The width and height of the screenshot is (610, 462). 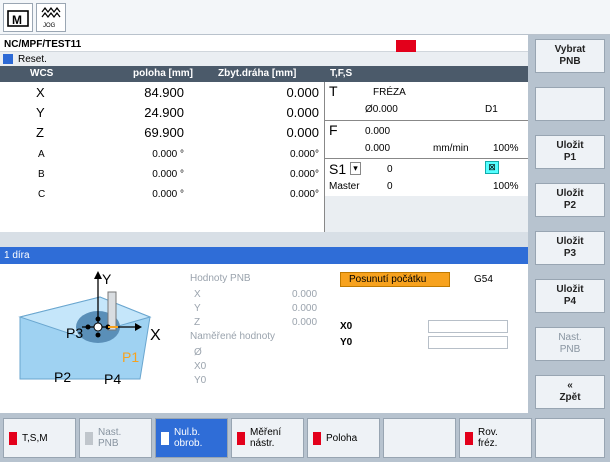 What do you see at coordinates (305, 294) in the screenshot?
I see `nodes-x-value: 0.000` at bounding box center [305, 294].